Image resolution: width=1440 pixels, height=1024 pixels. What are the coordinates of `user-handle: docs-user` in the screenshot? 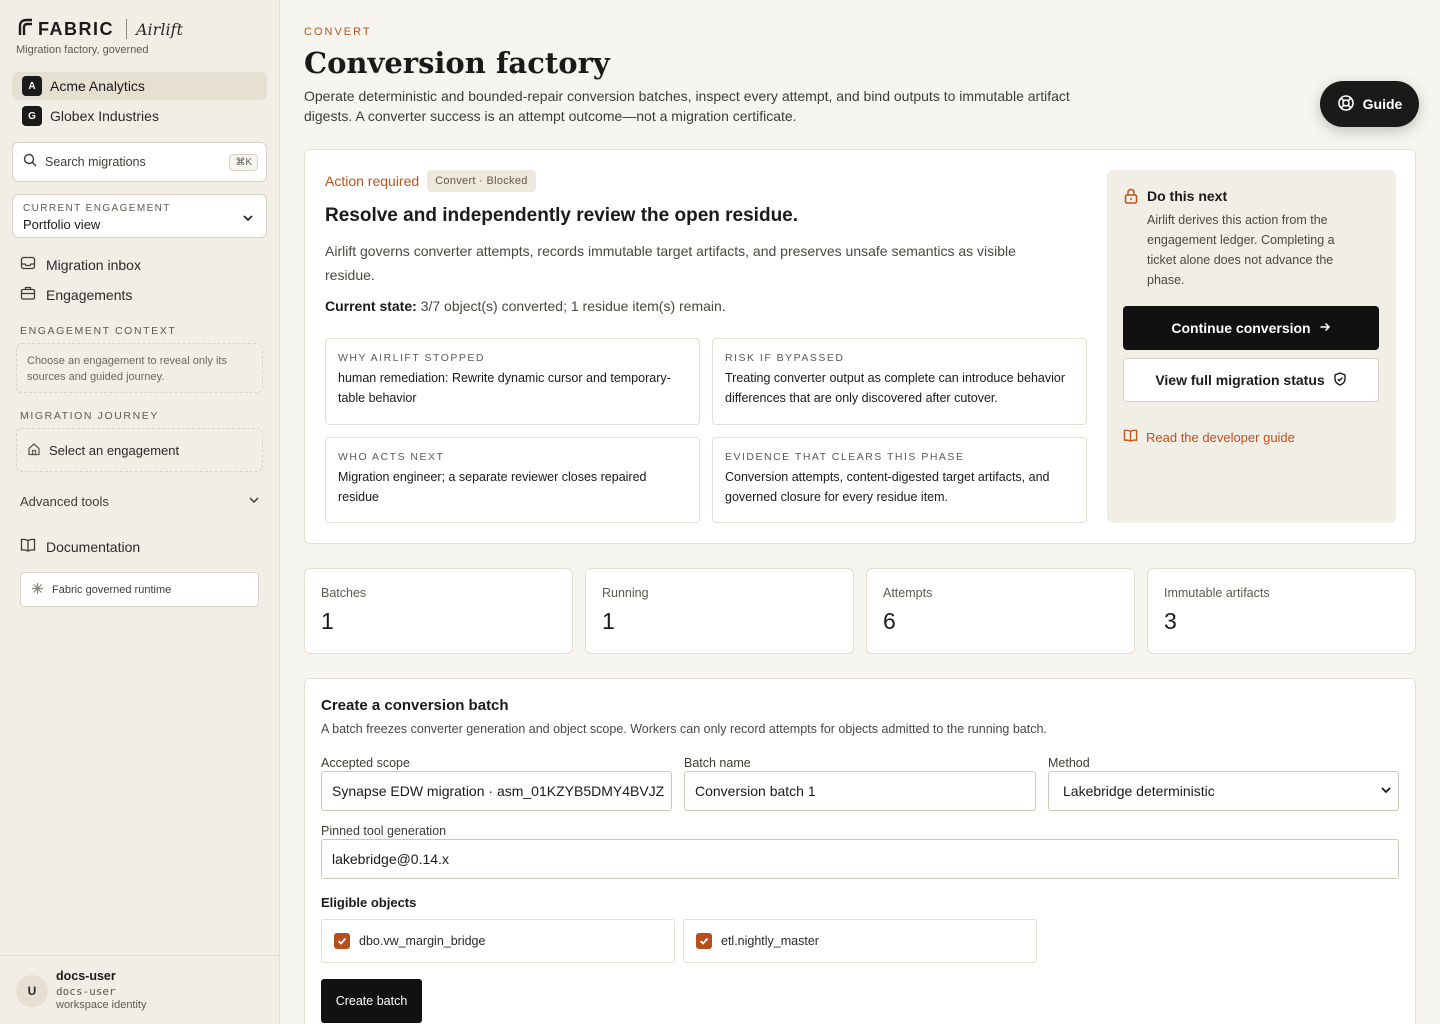 It's located at (86, 991).